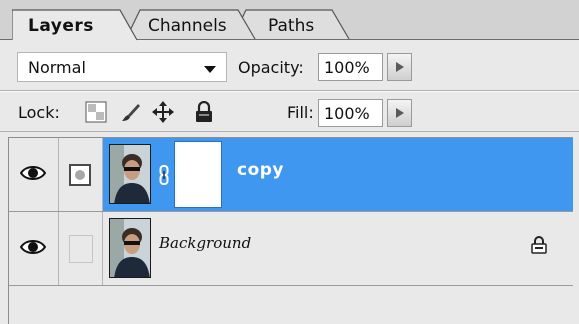 This screenshot has height=324, width=579. Describe the element at coordinates (347, 67) in the screenshot. I see `opacity-value: 100%` at that location.